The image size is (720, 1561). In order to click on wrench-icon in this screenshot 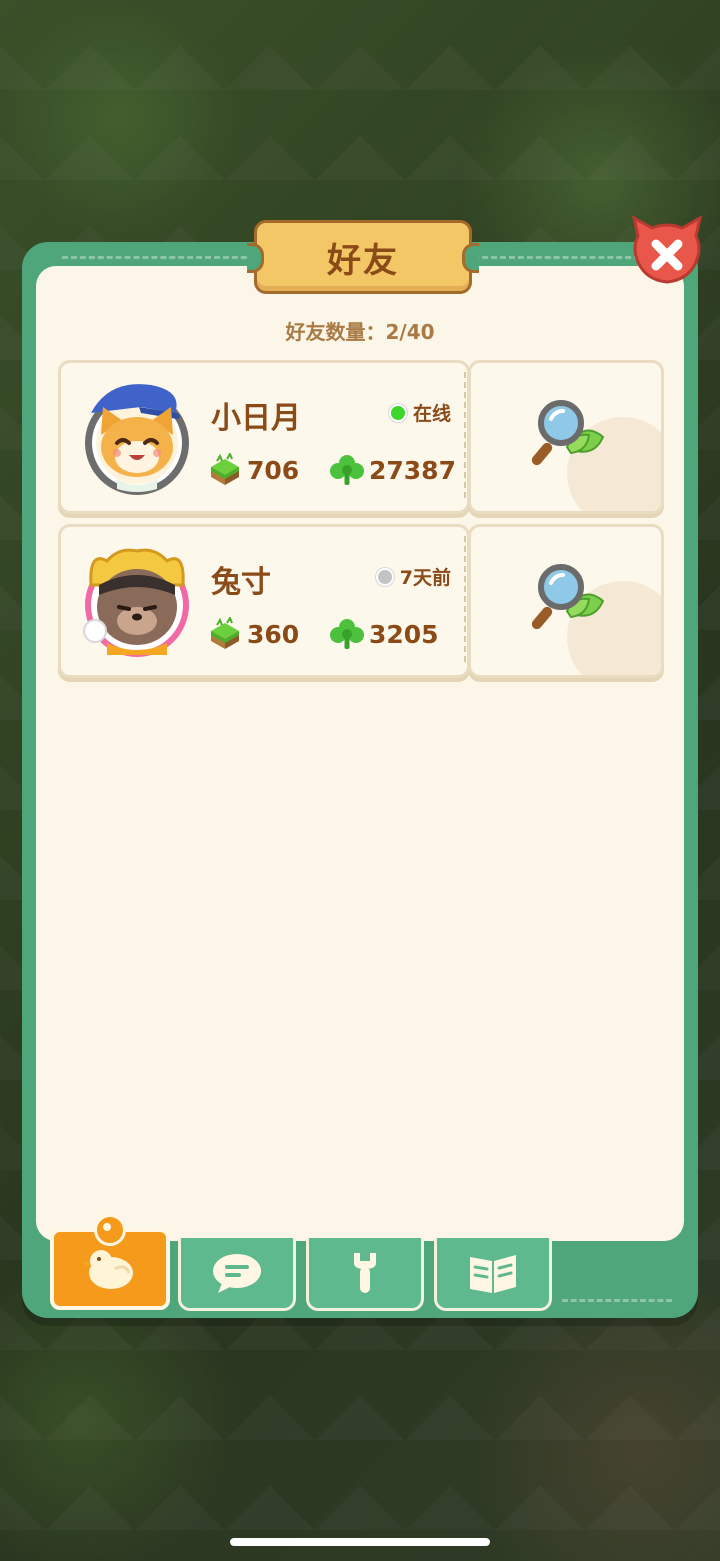, I will do `click(365, 1273)`.